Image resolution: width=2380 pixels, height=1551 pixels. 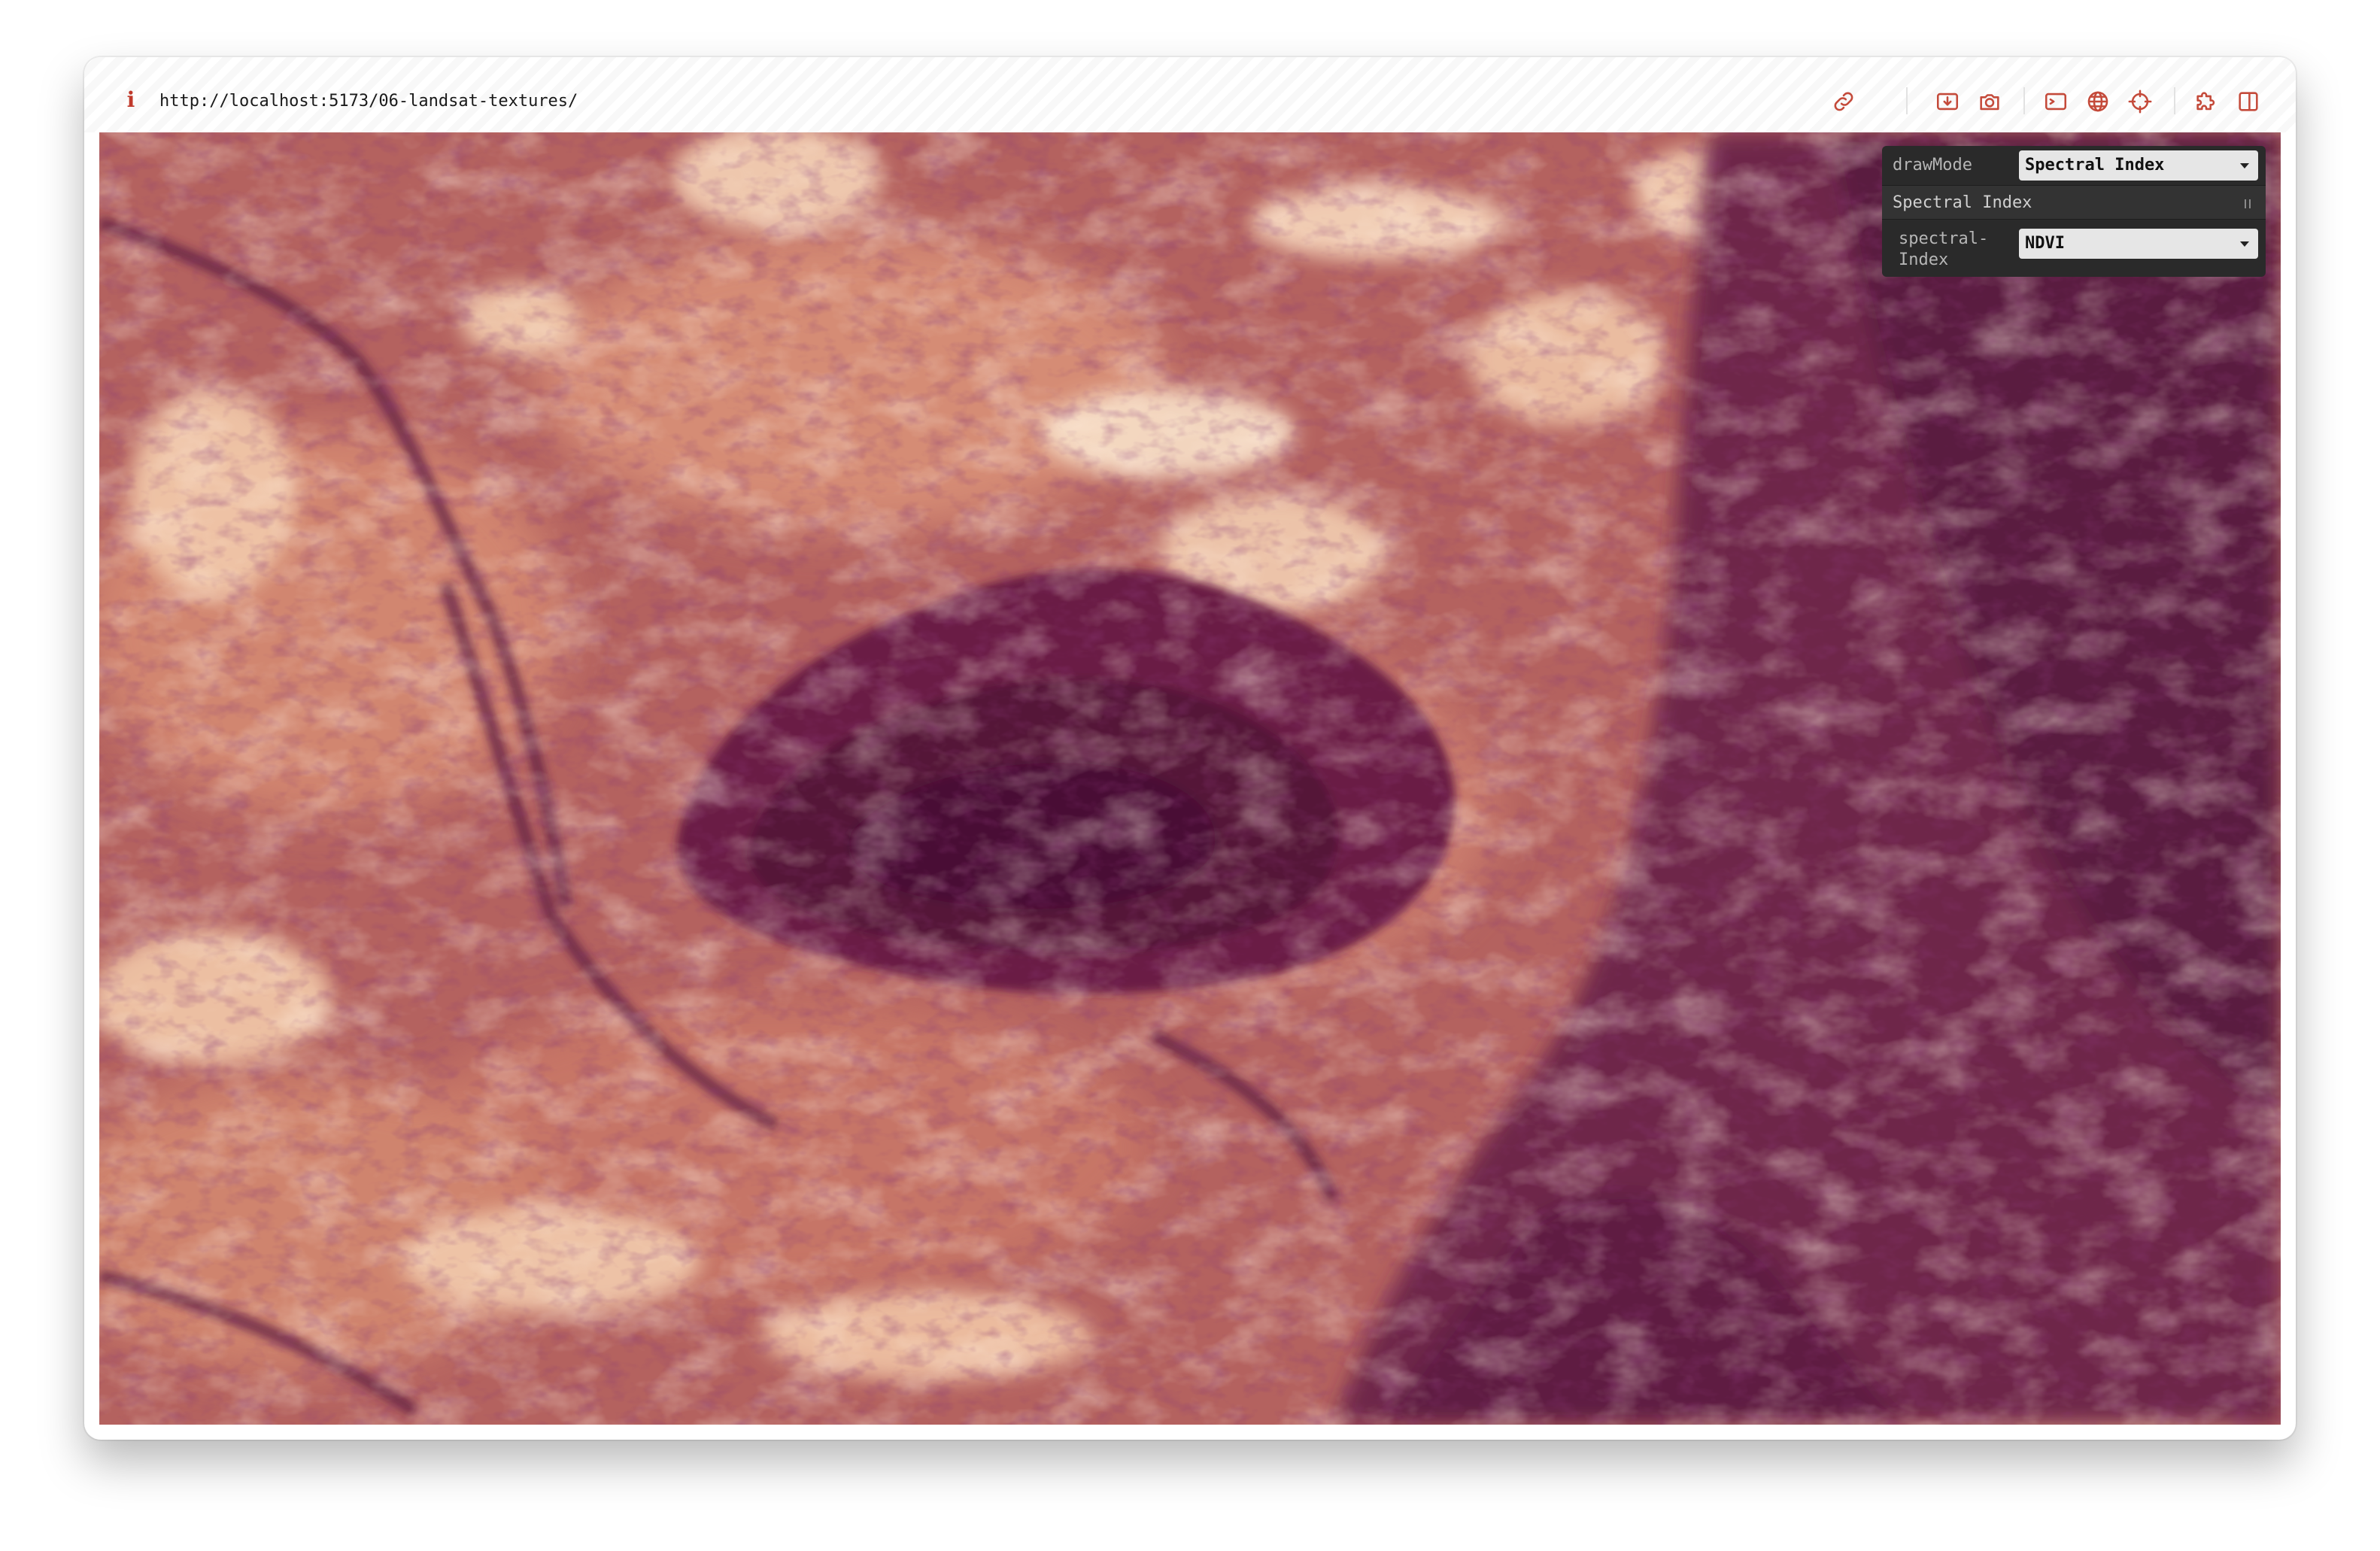 I want to click on spectral-index-label-line1: spectral-, so click(x=1944, y=238).